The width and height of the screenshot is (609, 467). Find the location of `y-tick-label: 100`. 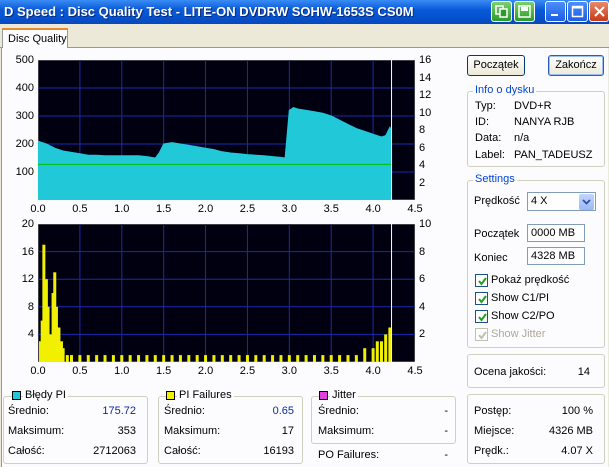

y-tick-label: 100 is located at coordinates (24, 172).